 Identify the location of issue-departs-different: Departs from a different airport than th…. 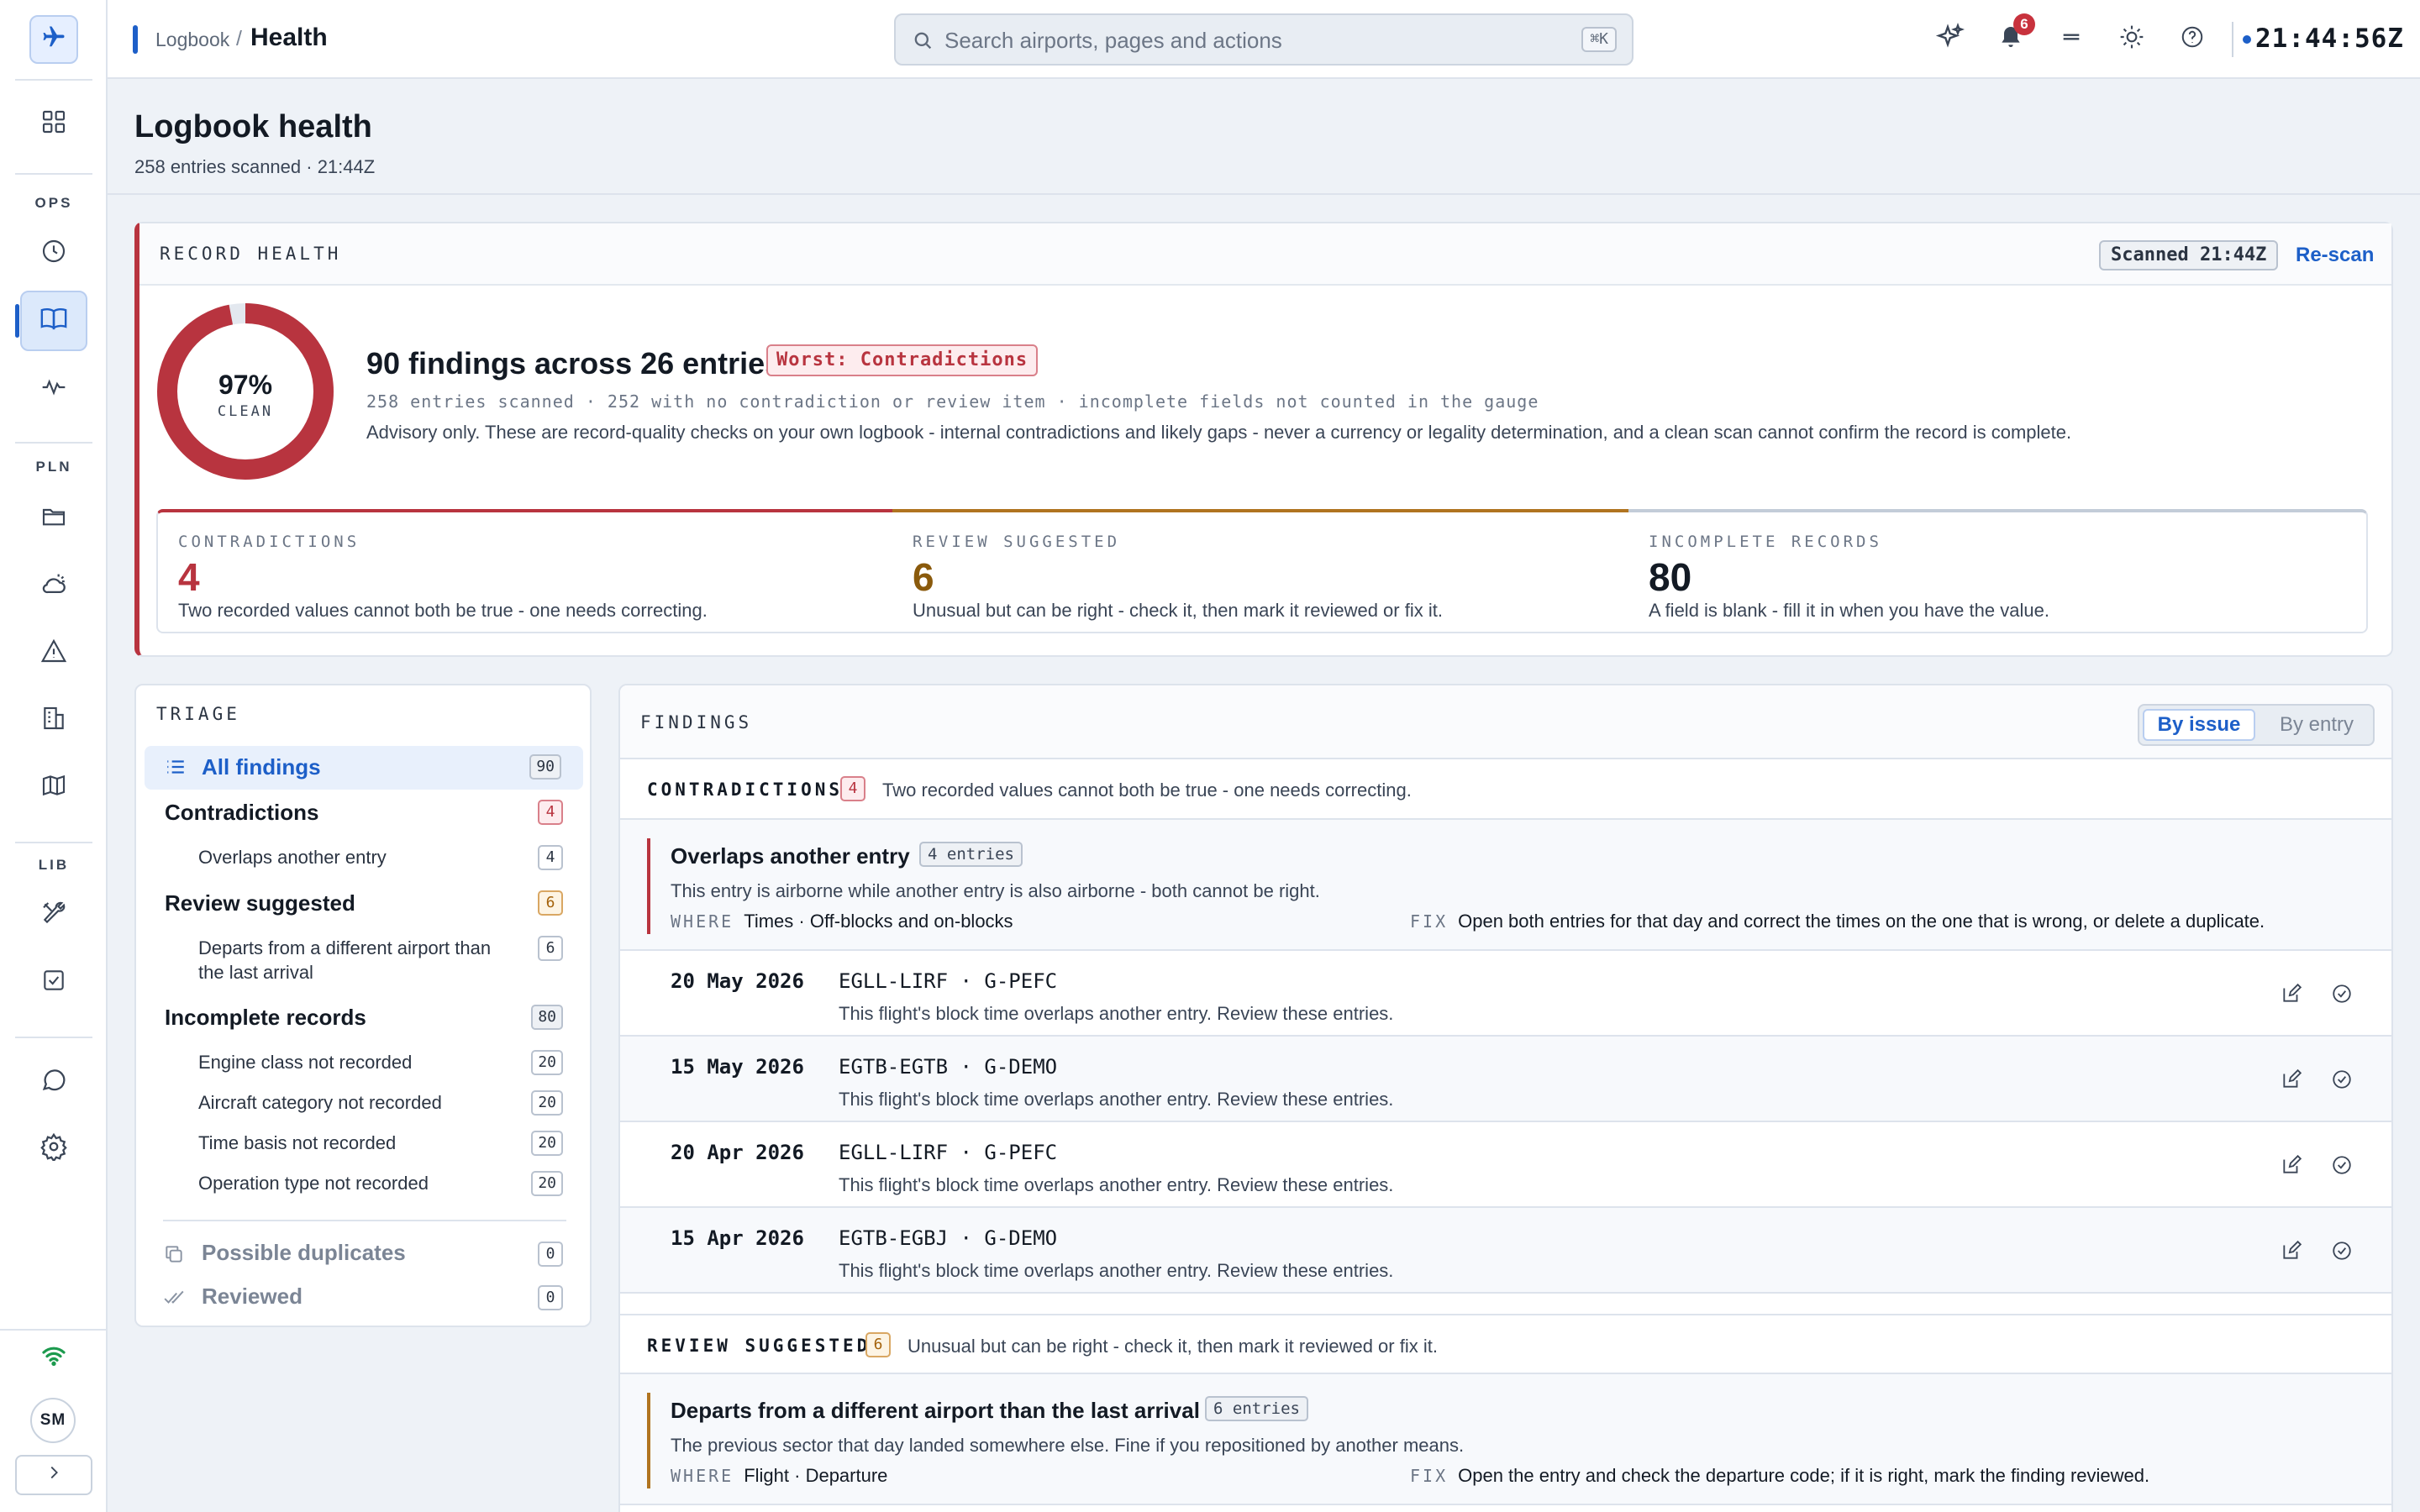
(1505, 1439).